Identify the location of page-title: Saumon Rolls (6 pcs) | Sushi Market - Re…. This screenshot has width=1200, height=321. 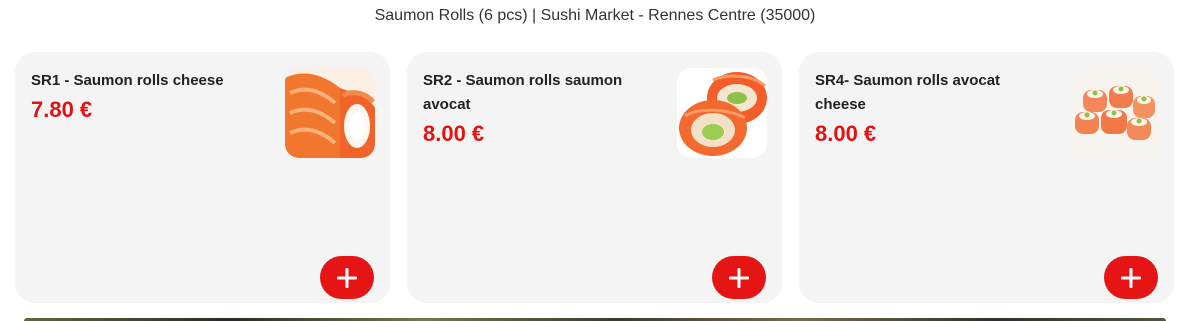
(595, 15).